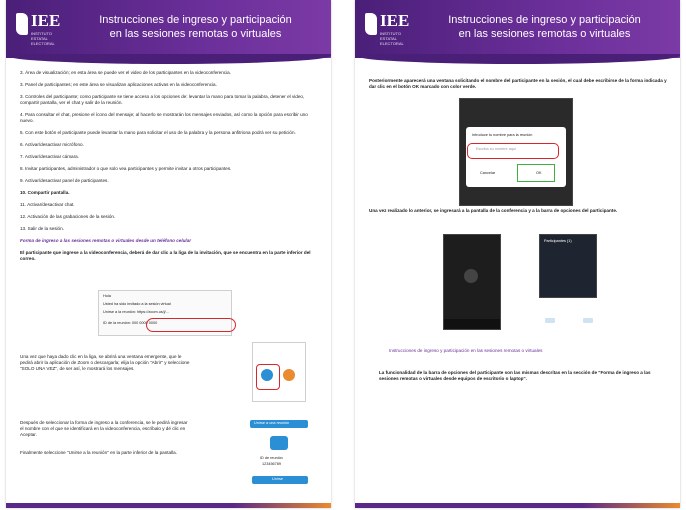  I want to click on conference-screenshot, so click(472, 282).